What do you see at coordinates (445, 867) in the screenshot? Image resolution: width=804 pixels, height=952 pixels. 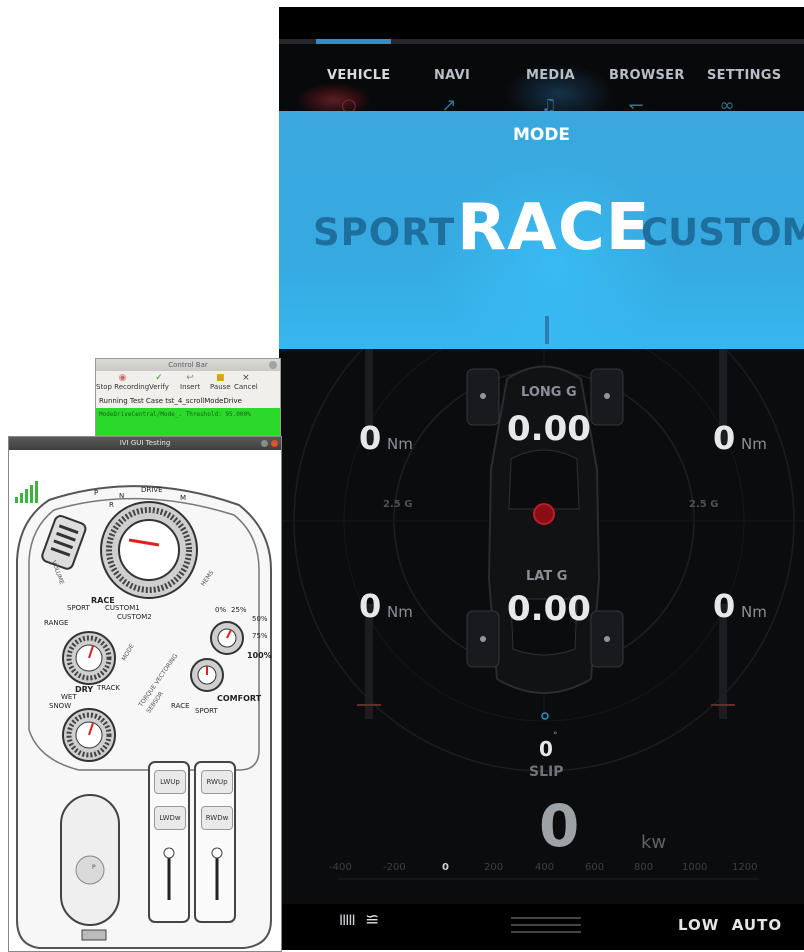 I see `power-scale-label: 0` at bounding box center [445, 867].